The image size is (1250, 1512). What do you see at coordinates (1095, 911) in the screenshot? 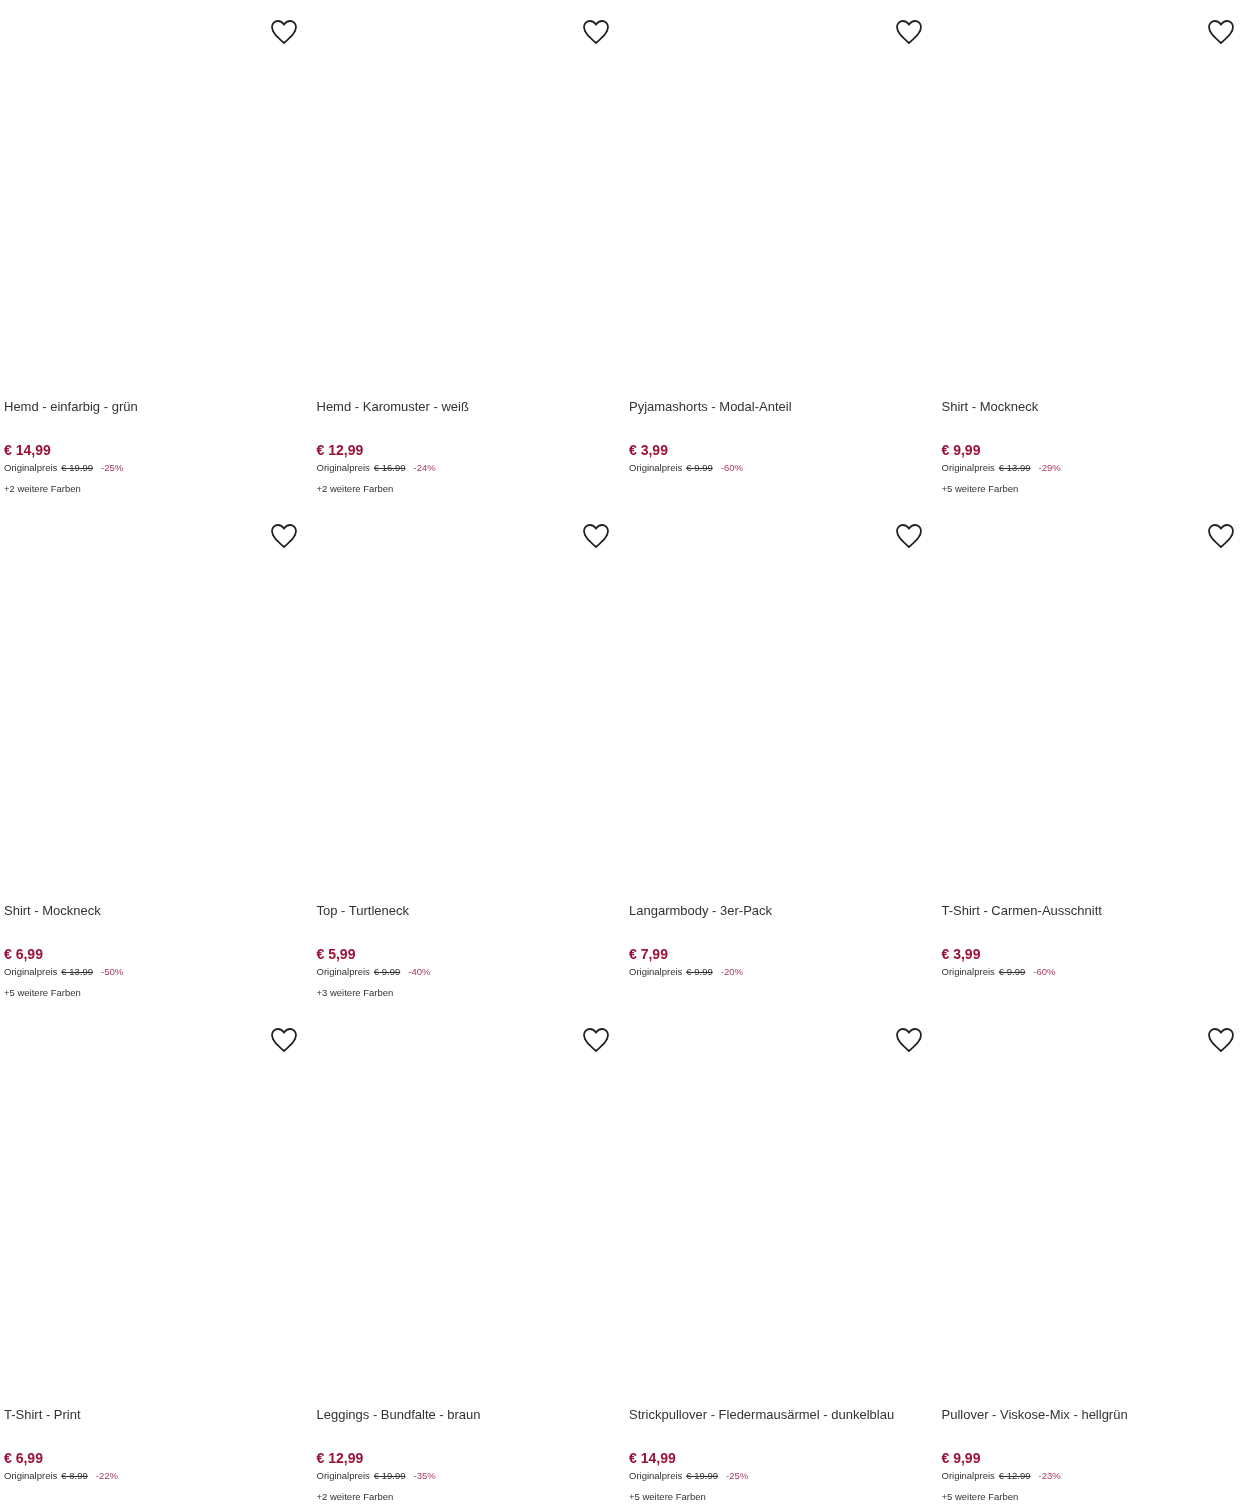
I see `product-title: T-Shirt - Carmen-Ausschnitt` at bounding box center [1095, 911].